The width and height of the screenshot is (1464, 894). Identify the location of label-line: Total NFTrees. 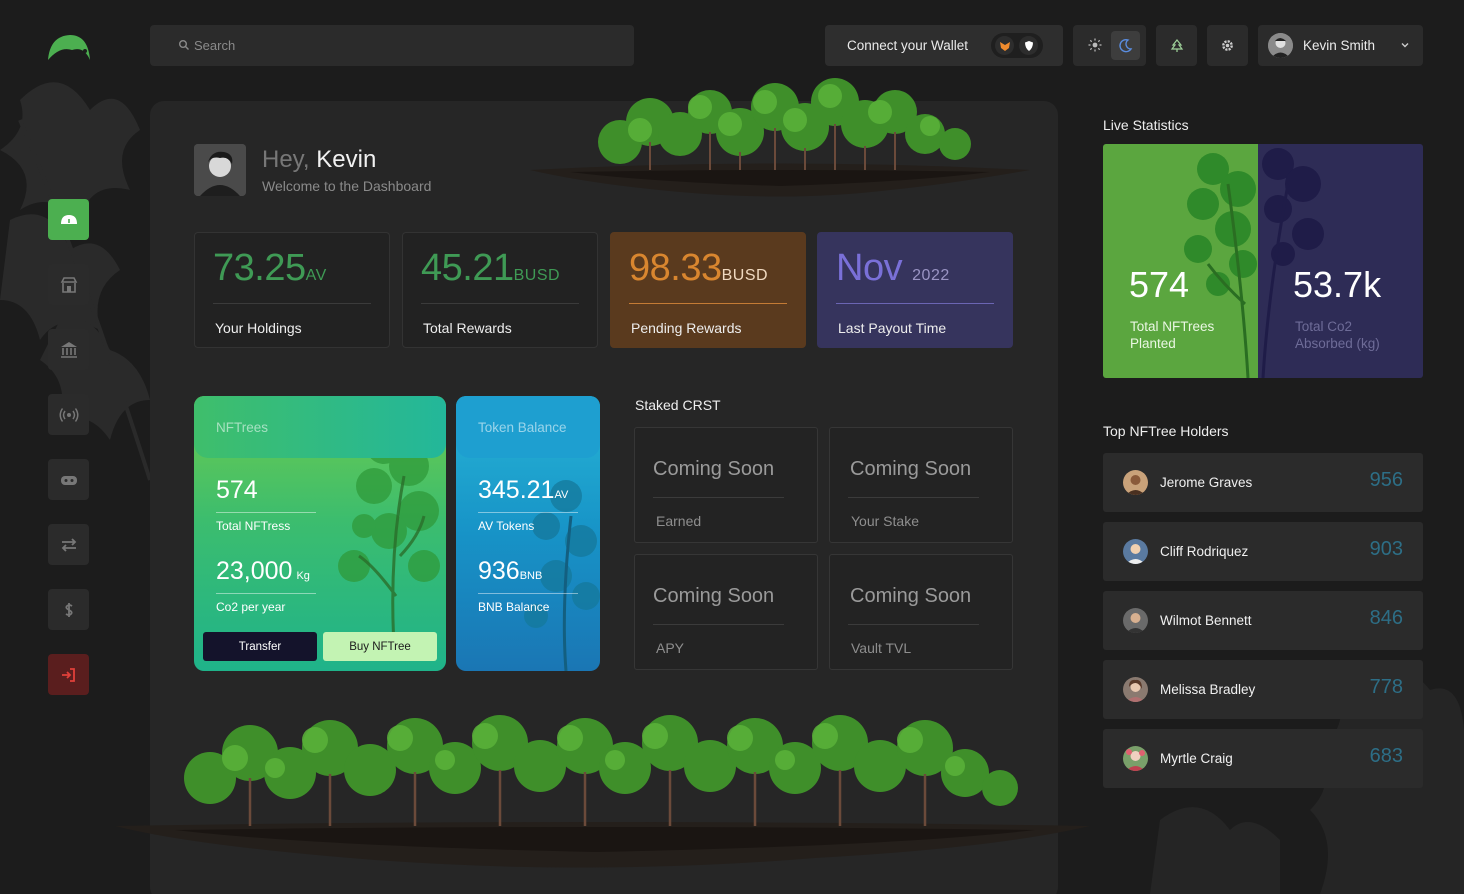
(1172, 326).